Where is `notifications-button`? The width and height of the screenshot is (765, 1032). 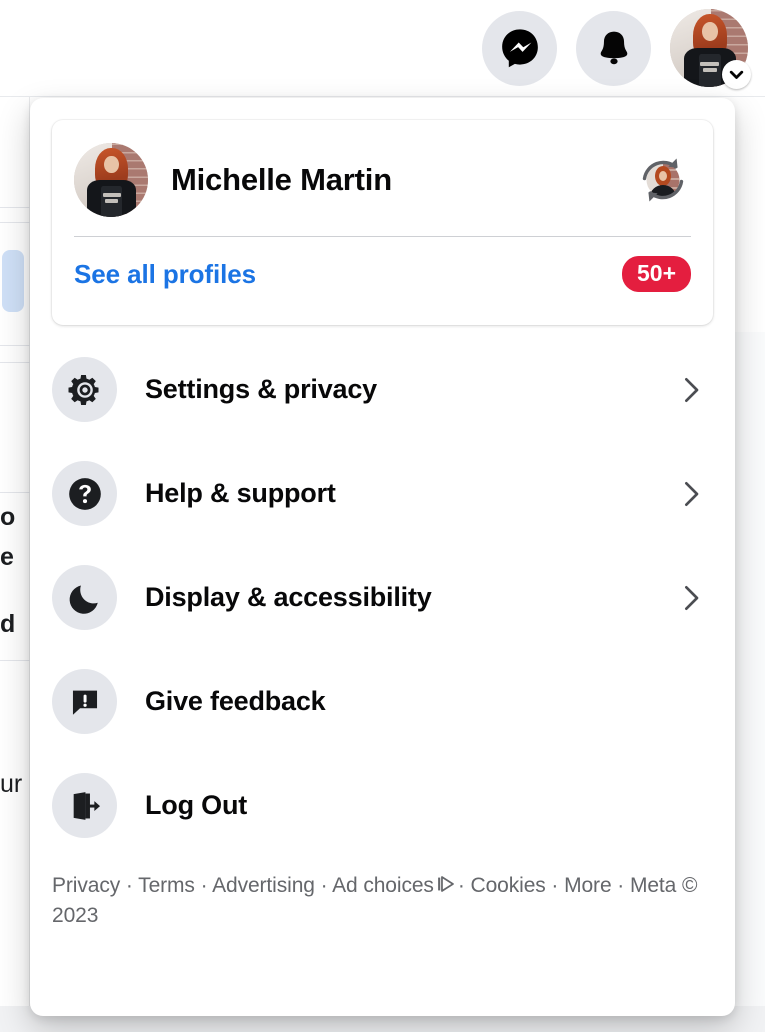
notifications-button is located at coordinates (613, 48).